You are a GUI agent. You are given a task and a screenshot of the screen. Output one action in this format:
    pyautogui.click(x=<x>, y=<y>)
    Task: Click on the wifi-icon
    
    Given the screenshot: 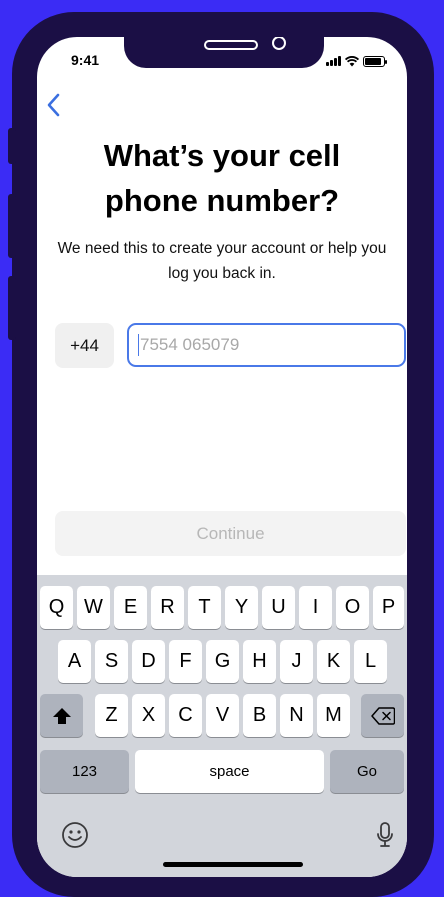 What is the action you would take?
    pyautogui.click(x=352, y=60)
    